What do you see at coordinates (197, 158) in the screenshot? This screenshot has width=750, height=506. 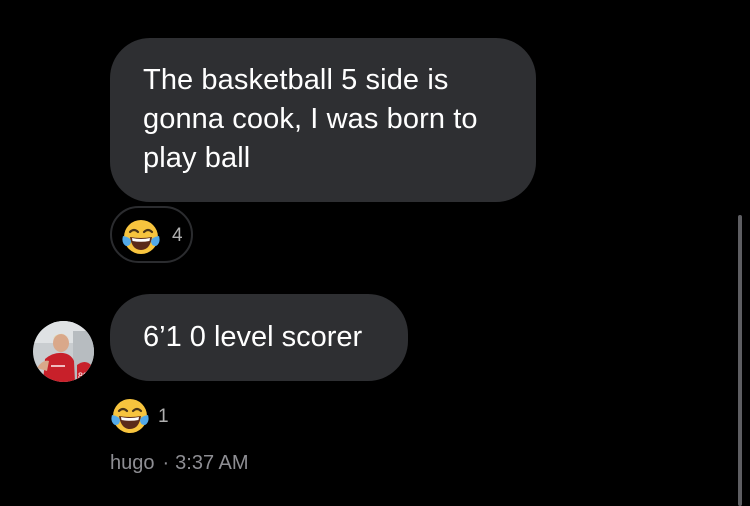 I see `message-text-line: play ball` at bounding box center [197, 158].